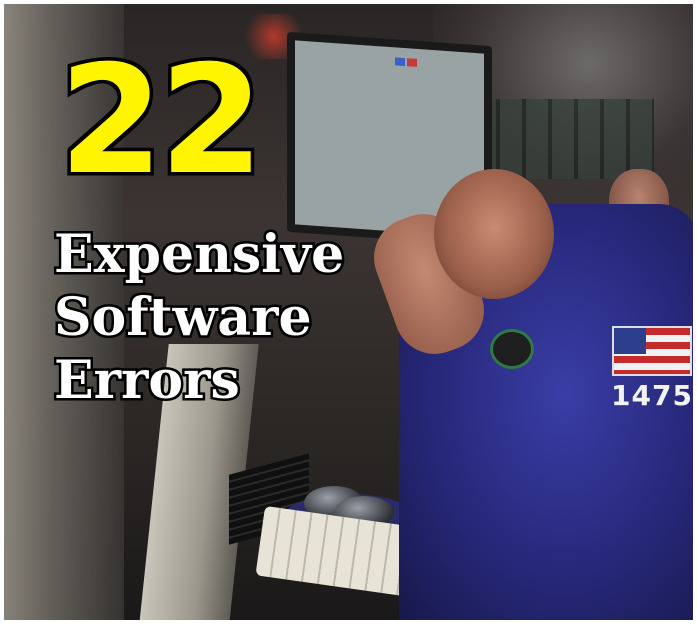 The image size is (697, 628). I want to click on headline-line-3: Errors, so click(147, 380).